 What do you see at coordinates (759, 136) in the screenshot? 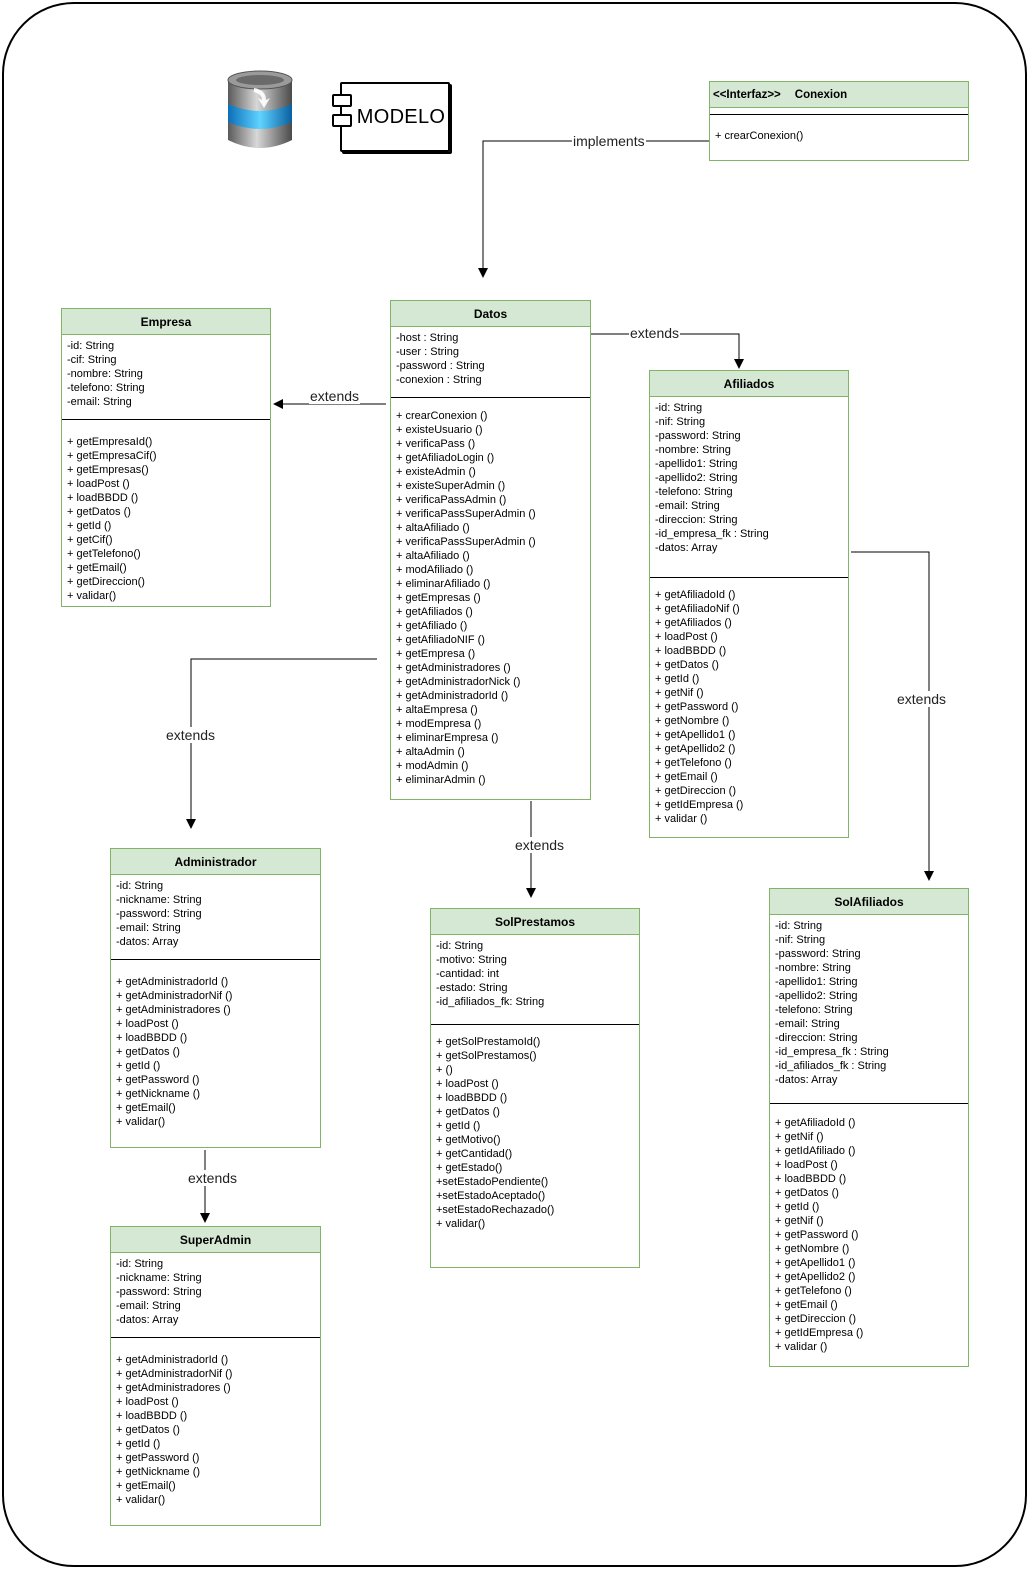
I see `method-row: + crearConexion()` at bounding box center [759, 136].